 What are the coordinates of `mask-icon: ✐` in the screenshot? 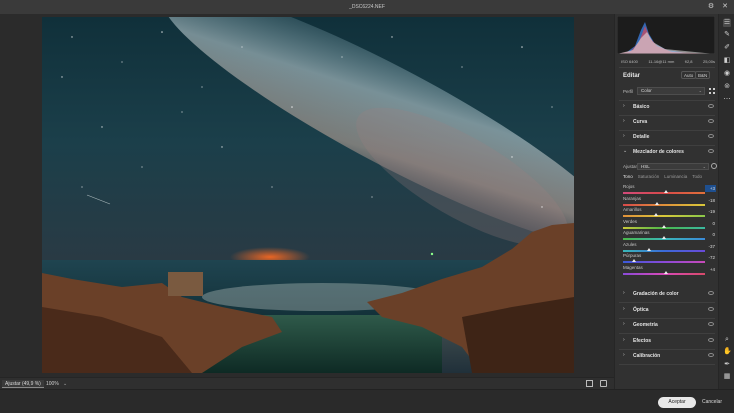 It's located at (727, 48).